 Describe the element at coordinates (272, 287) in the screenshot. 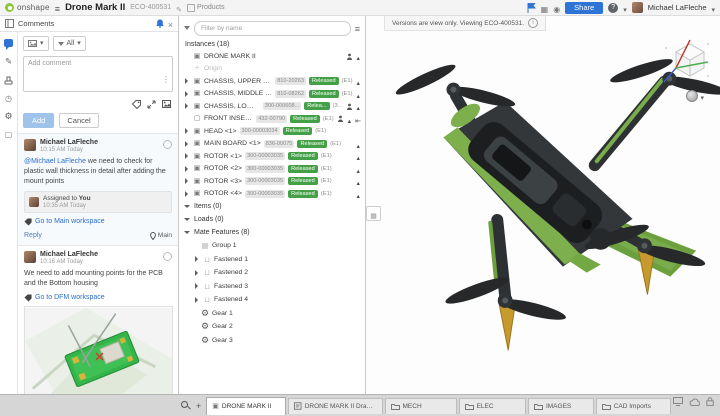

I see `mate-row: Fastened 3` at that location.